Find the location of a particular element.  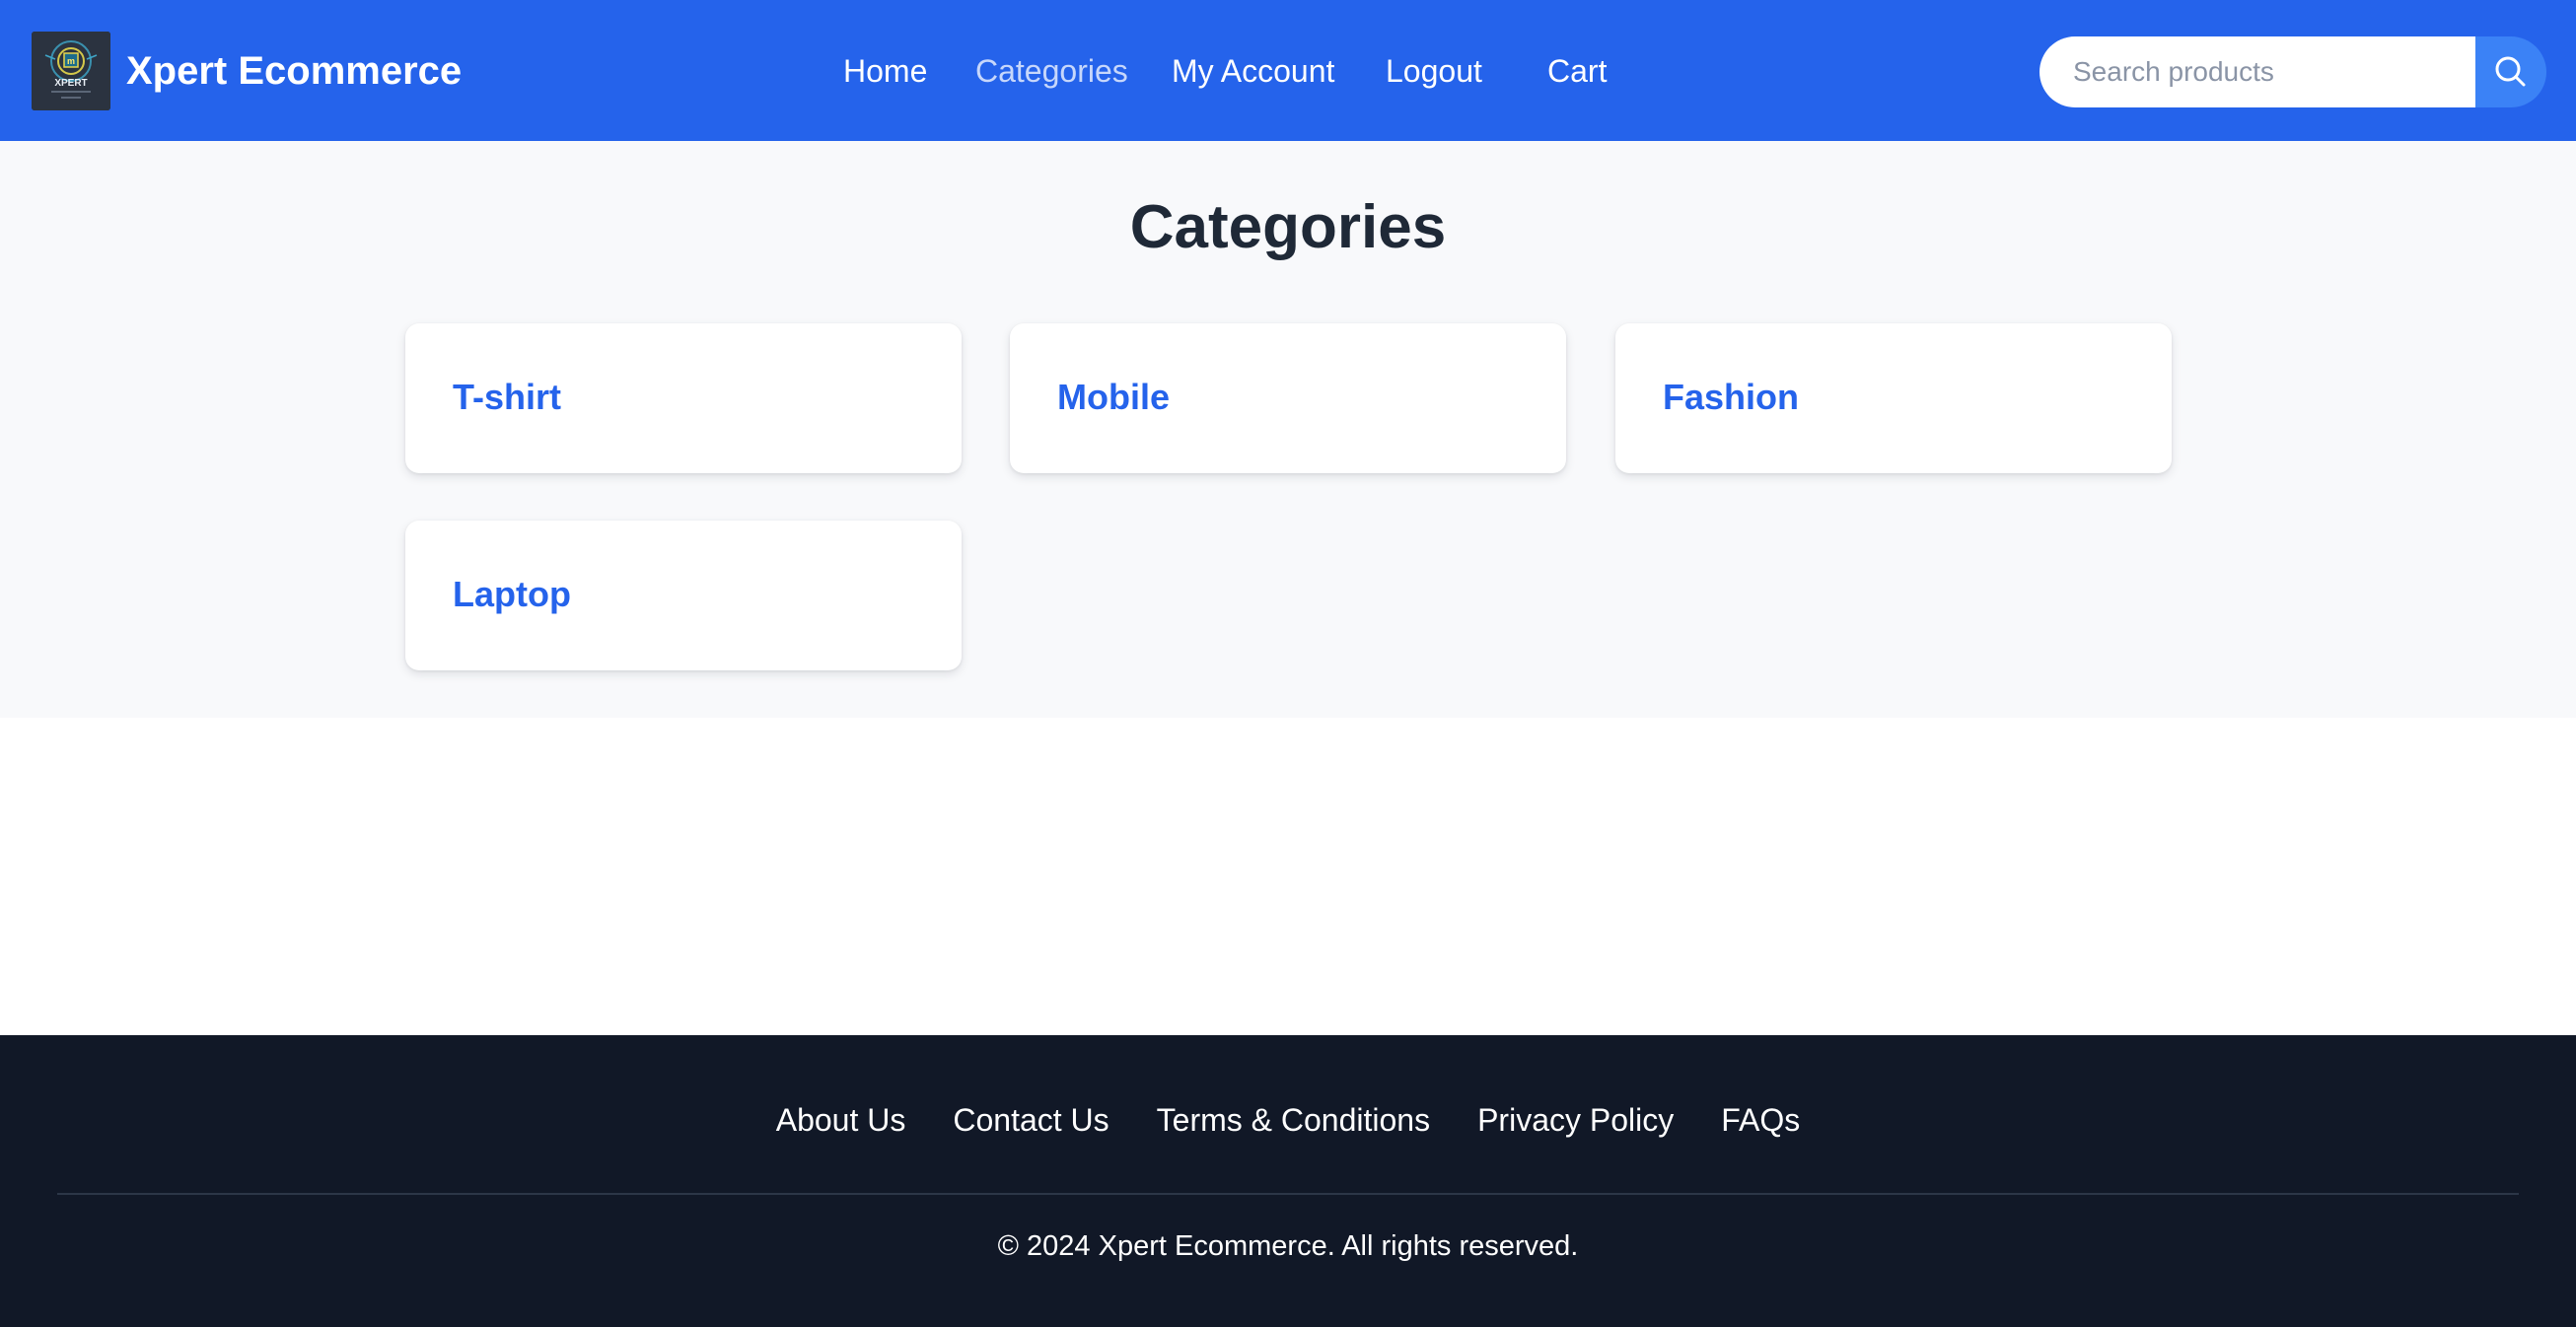

footer-link-privacy-policy: Privacy Policy is located at coordinates (1575, 1120).